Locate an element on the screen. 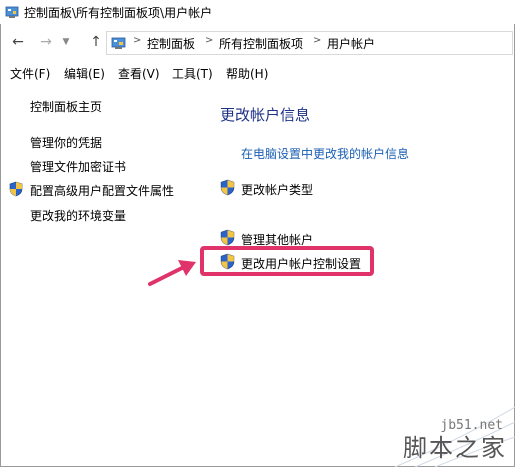  left-nav-manage-credentials: 管理你的凭据 is located at coordinates (66, 142).